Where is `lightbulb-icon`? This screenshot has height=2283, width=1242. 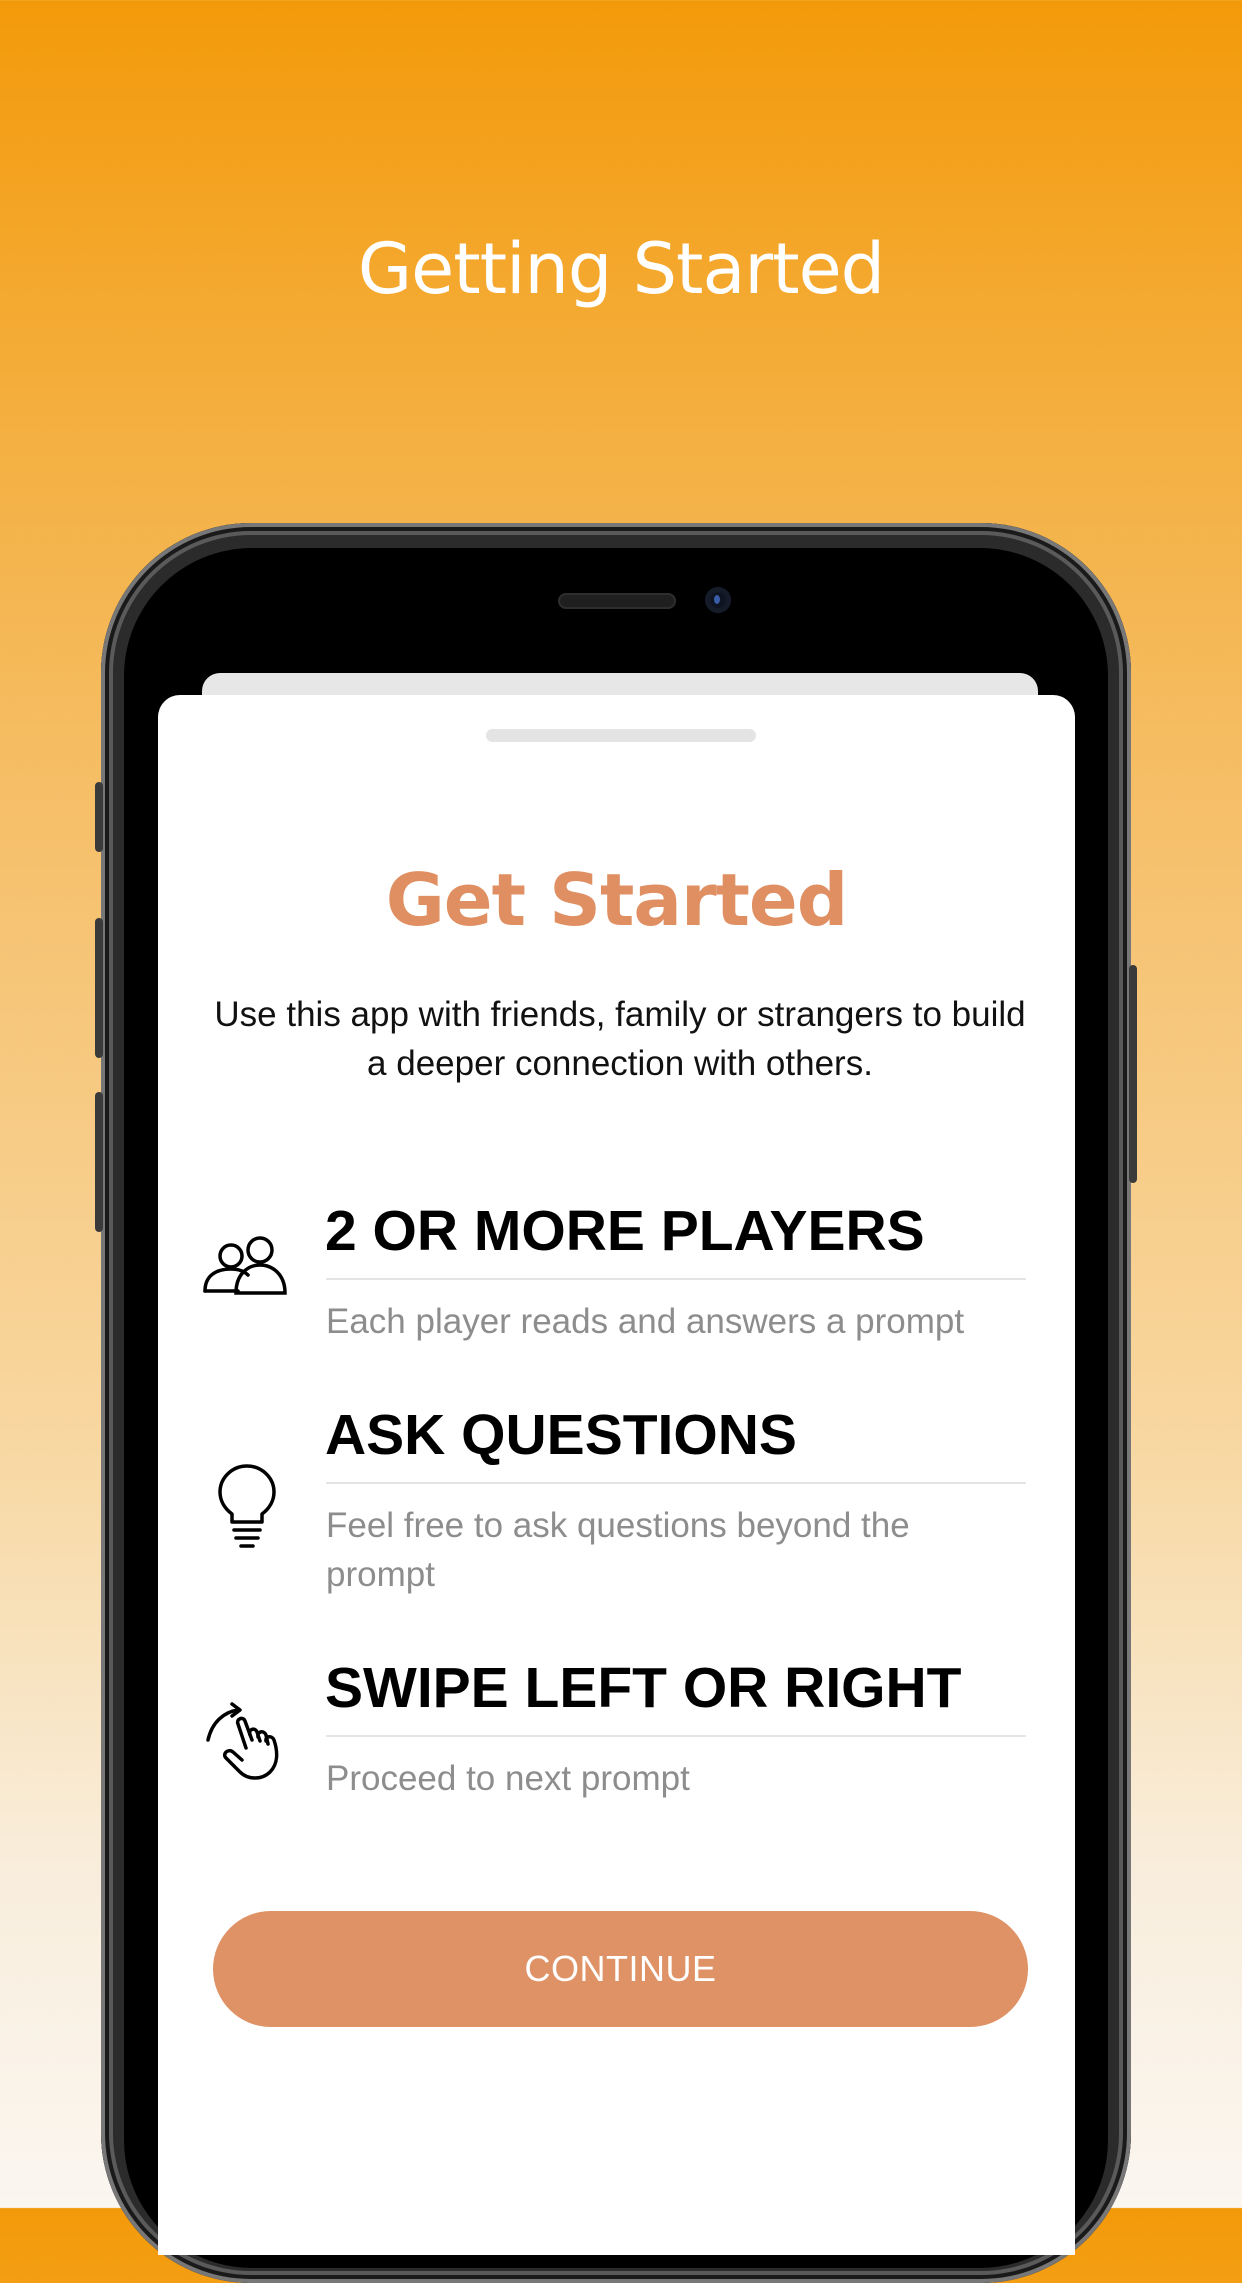 lightbulb-icon is located at coordinates (247, 1507).